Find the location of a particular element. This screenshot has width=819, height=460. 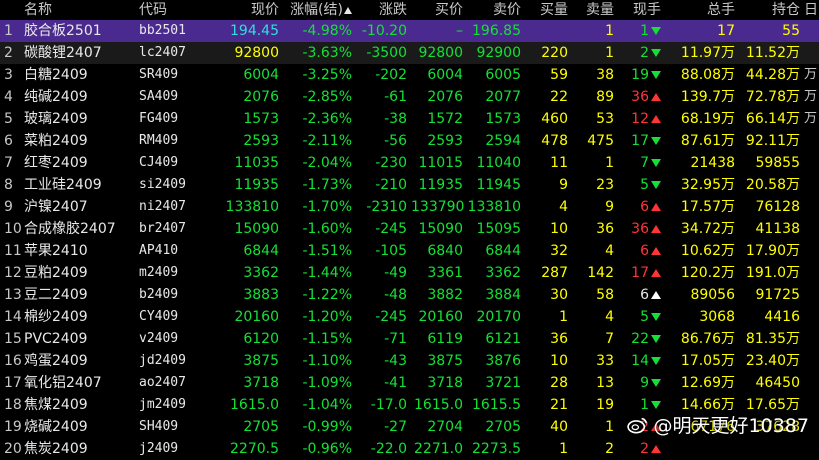

total-volume: 17 is located at coordinates (726, 31).